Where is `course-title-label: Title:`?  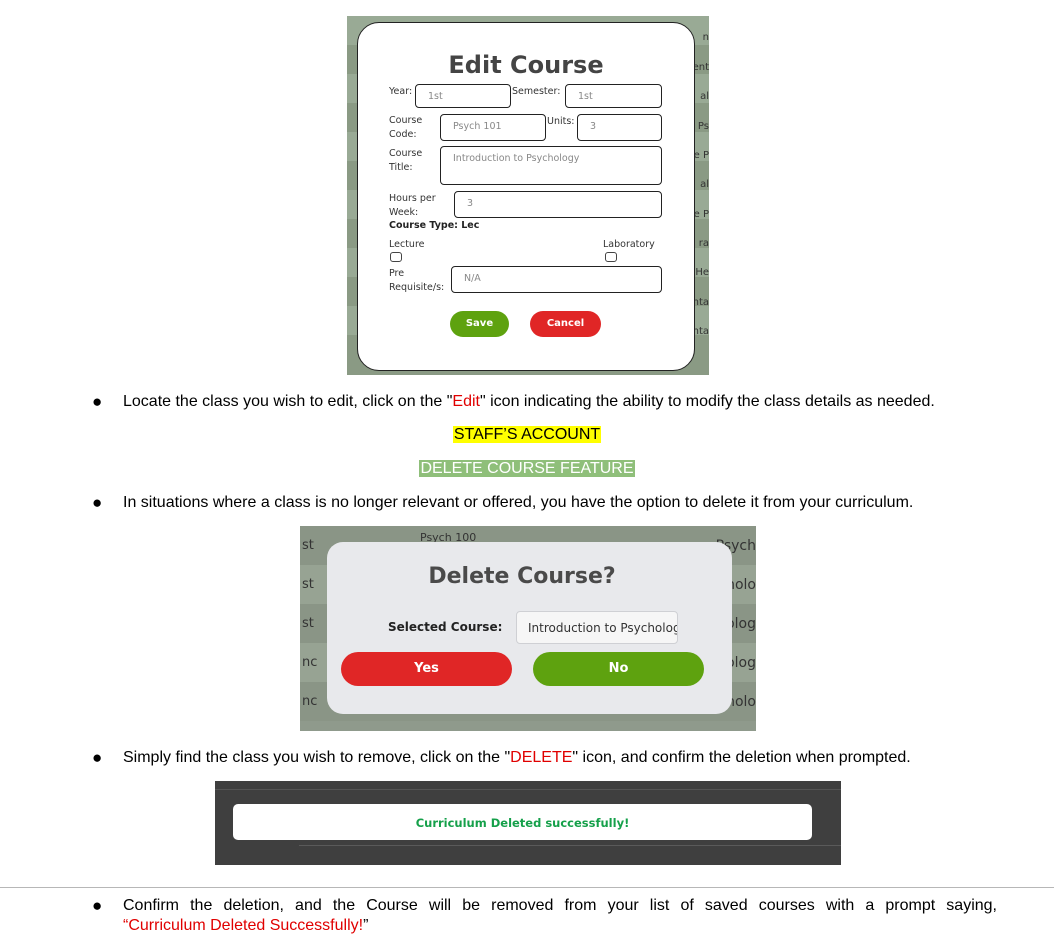 course-title-label: Title: is located at coordinates (401, 167).